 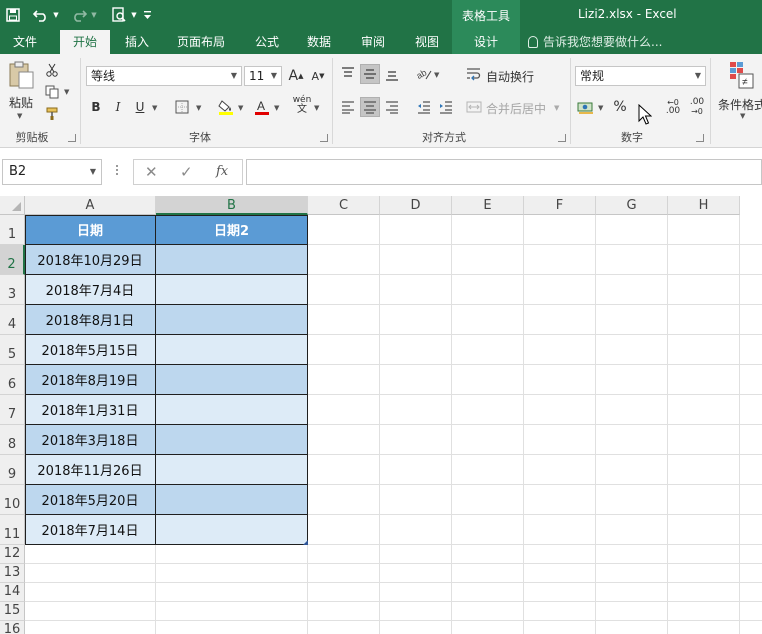 I want to click on accounting-dropdown-icon: ▼, so click(x=600, y=108).